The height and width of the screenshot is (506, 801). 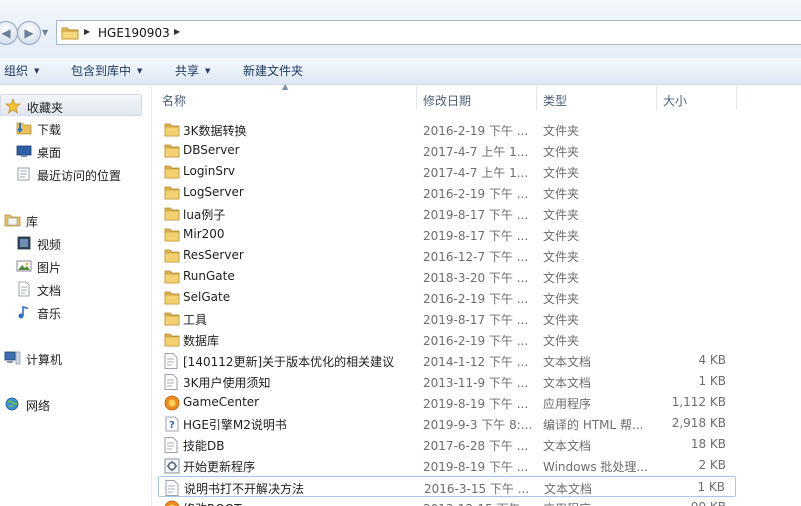 What do you see at coordinates (712, 381) in the screenshot?
I see `file-size: 1 KB` at bounding box center [712, 381].